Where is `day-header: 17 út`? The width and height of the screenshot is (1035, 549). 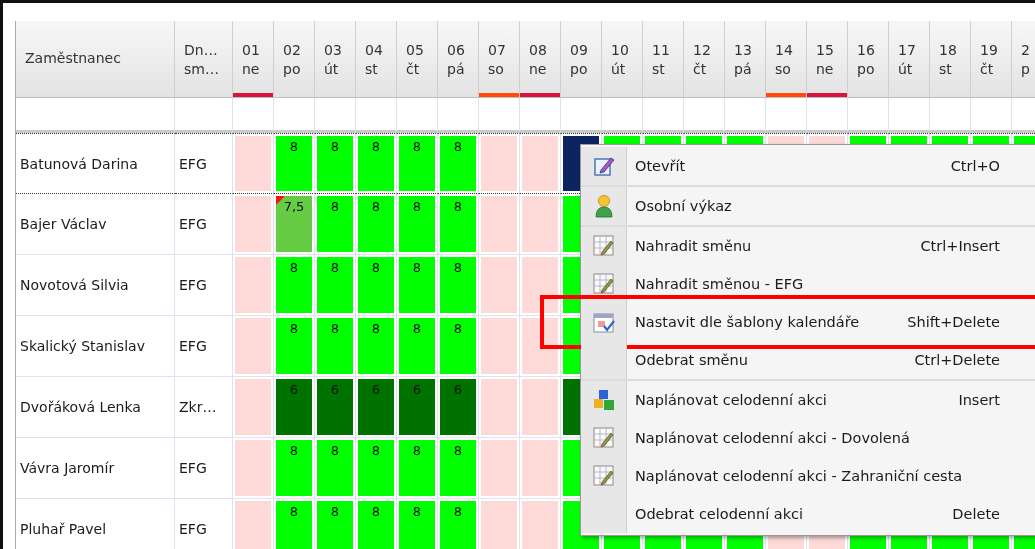
day-header: 17 út is located at coordinates (909, 59).